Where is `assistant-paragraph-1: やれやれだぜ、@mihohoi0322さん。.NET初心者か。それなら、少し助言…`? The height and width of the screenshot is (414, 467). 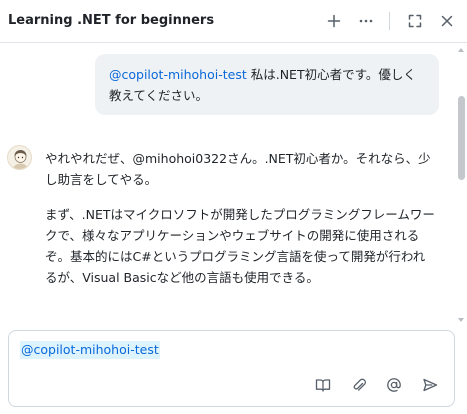 assistant-paragraph-1: やれやれだぜ、@mihohoi0322さん。.NET初心者か。それなら、少し助言… is located at coordinates (238, 169).